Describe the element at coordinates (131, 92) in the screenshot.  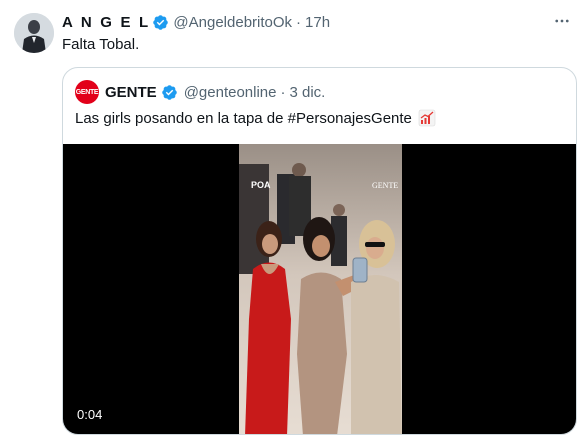
I see `quoted-author-name: GENTE` at that location.